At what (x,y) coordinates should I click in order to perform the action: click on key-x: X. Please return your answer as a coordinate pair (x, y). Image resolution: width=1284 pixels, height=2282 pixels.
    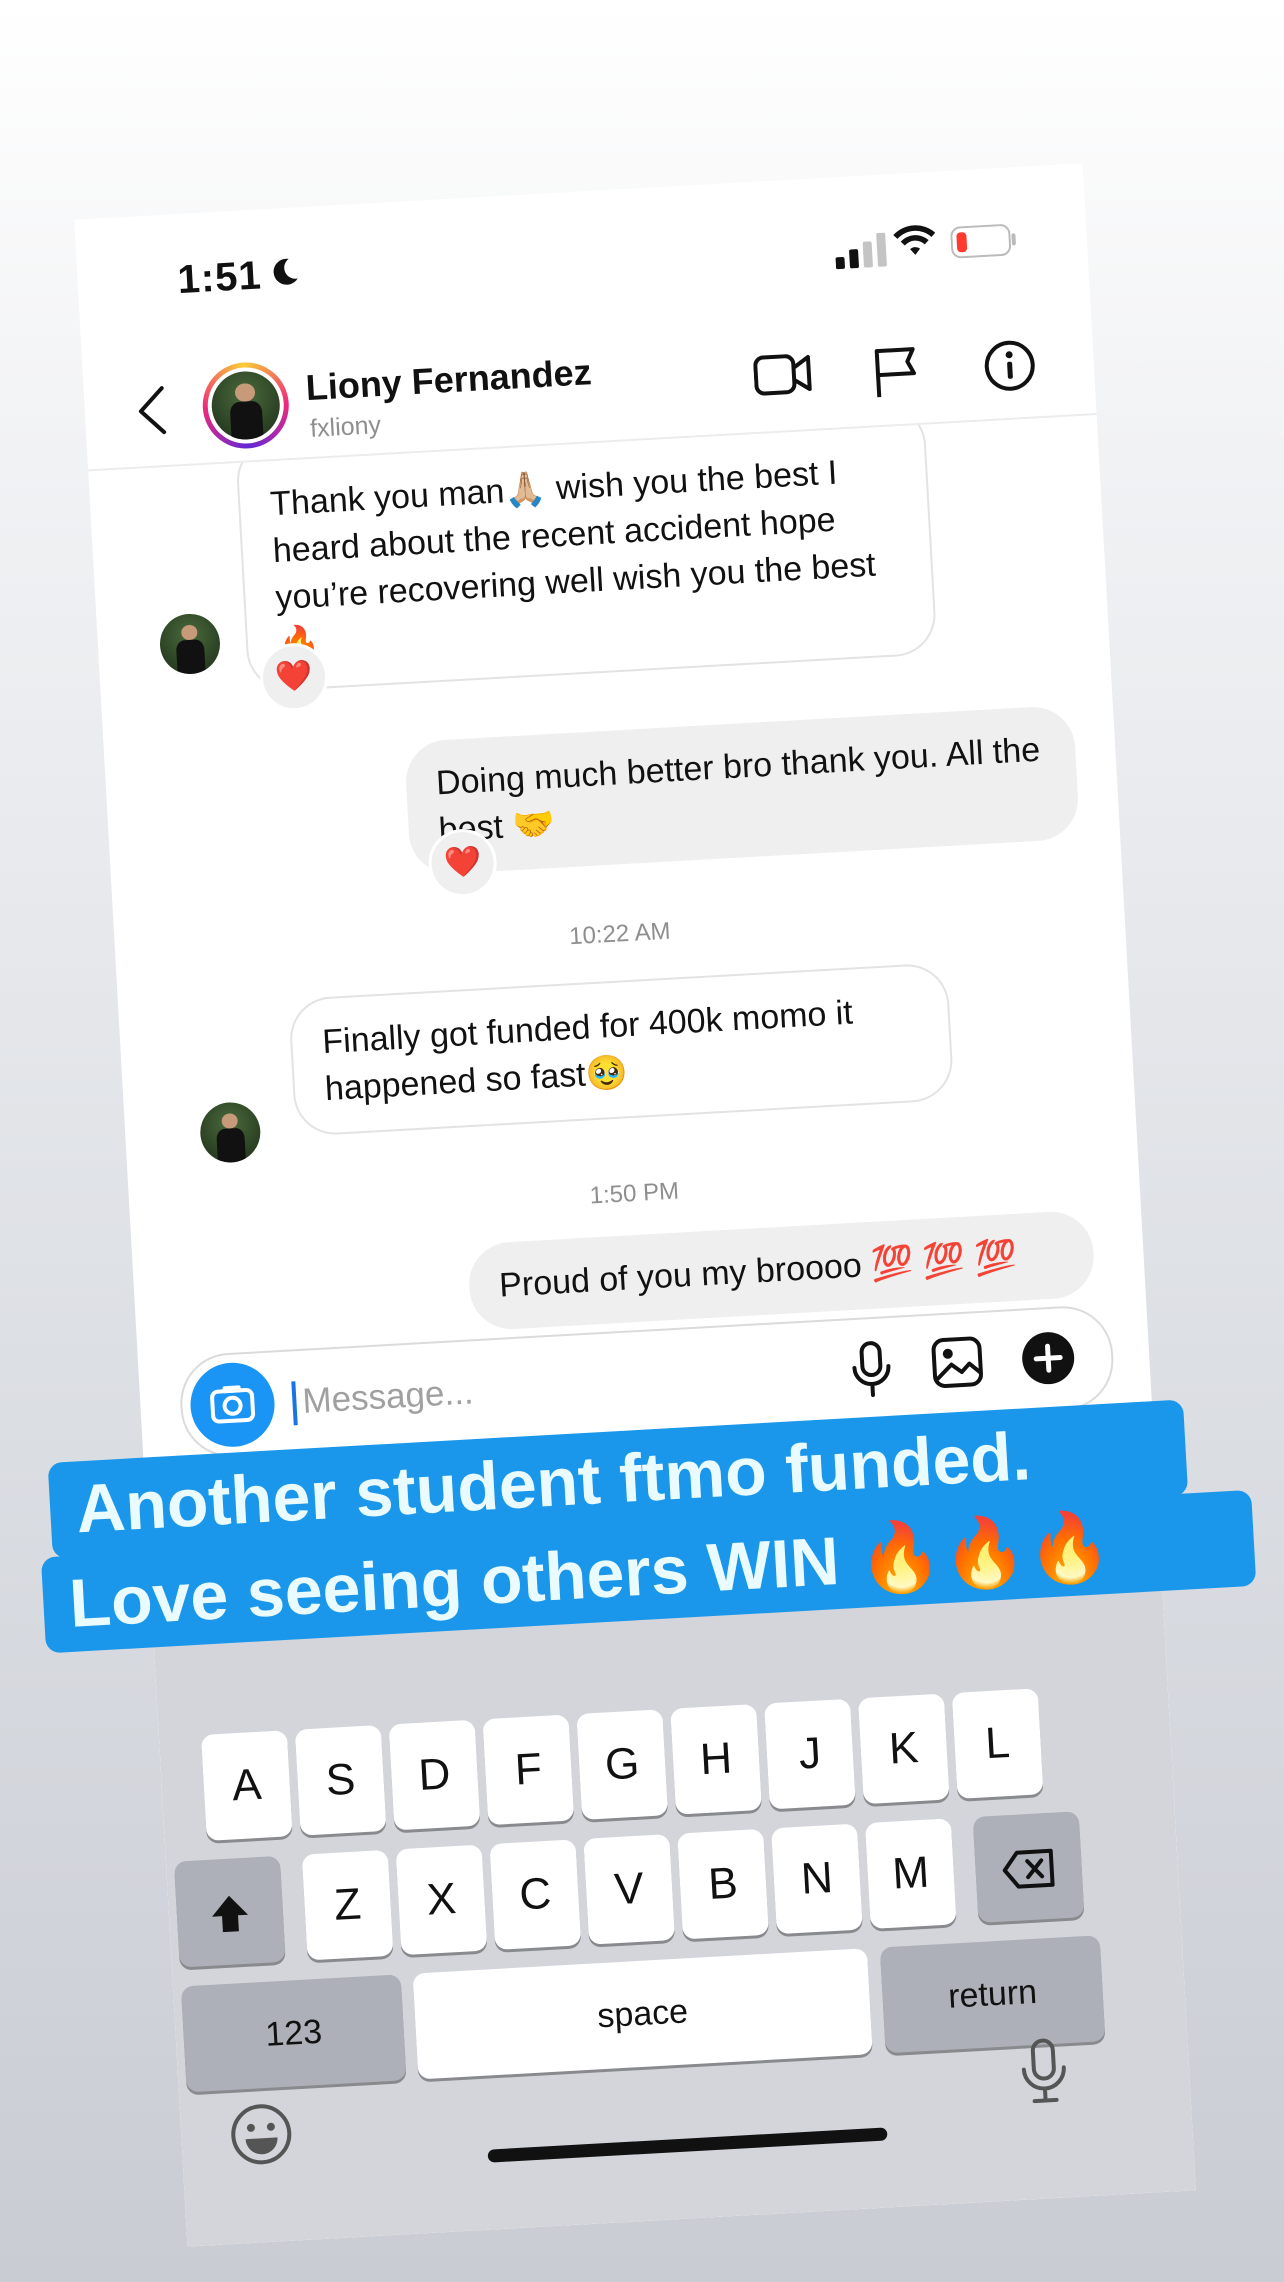
    Looking at the image, I should click on (441, 1900).